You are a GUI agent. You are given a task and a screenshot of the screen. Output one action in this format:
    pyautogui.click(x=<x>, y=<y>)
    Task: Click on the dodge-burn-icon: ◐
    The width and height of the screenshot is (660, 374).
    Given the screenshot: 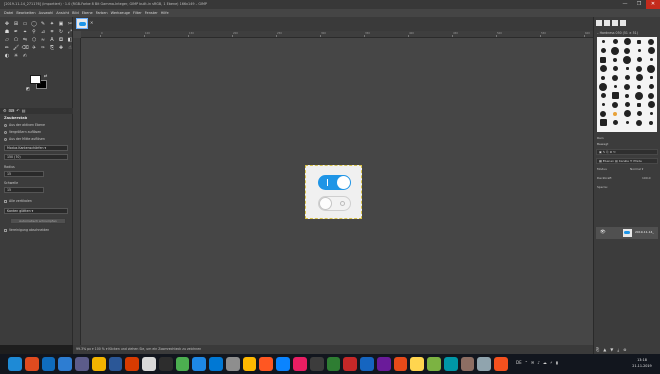 What is the action you would take?
    pyautogui.click(x=7, y=56)
    